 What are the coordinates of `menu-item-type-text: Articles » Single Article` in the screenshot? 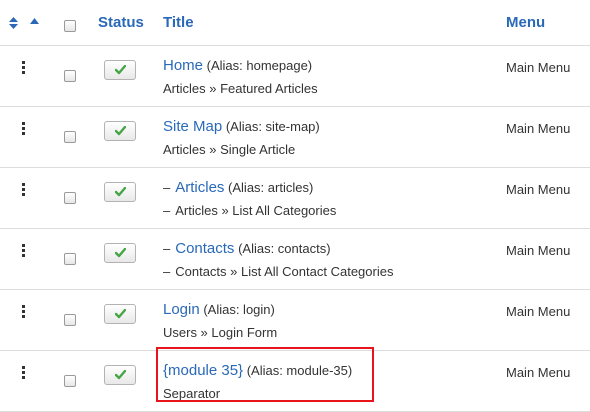 It's located at (229, 149).